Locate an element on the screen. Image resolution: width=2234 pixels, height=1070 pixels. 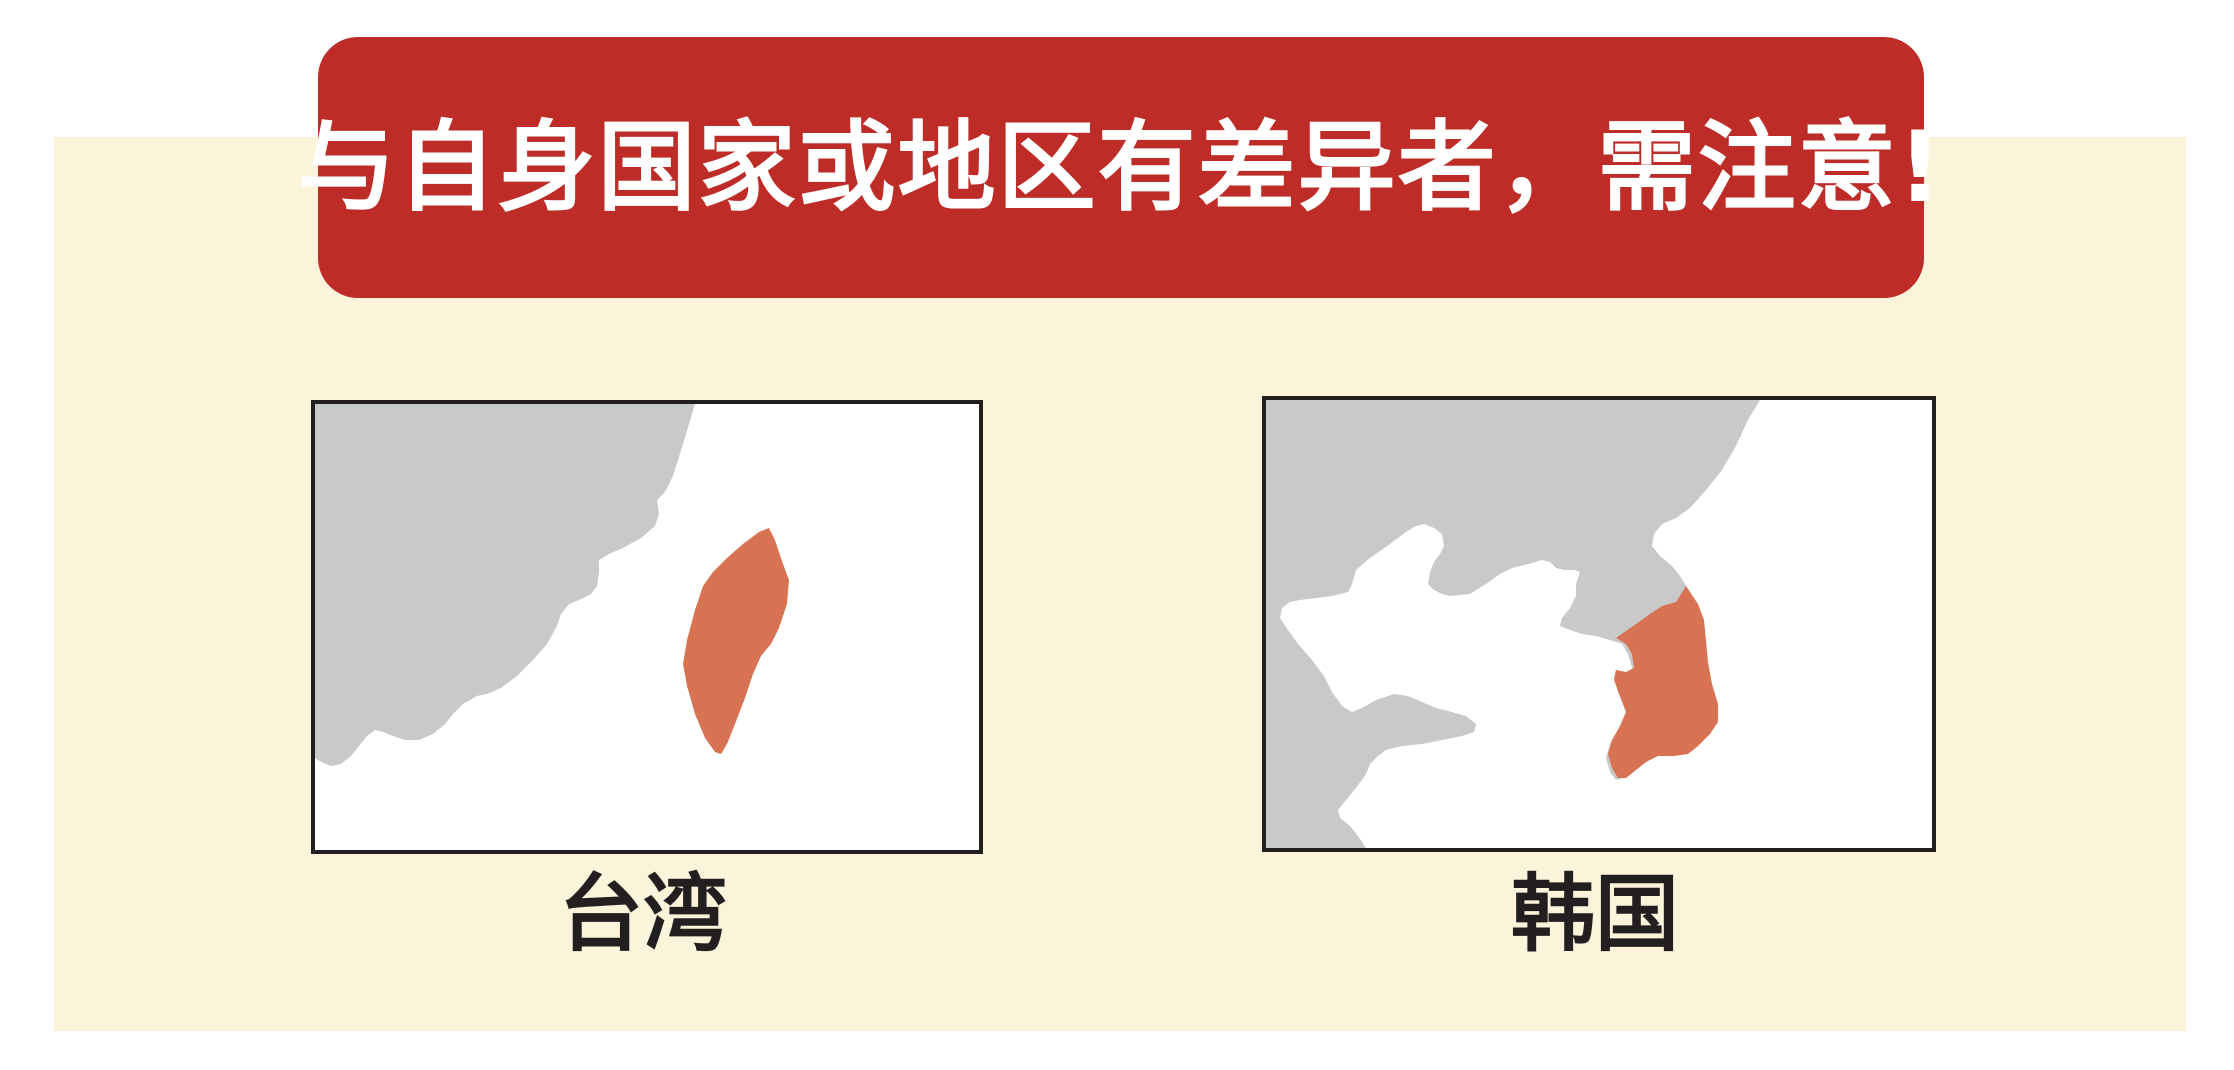
caption-korea: 韩国 is located at coordinates (1594, 914).